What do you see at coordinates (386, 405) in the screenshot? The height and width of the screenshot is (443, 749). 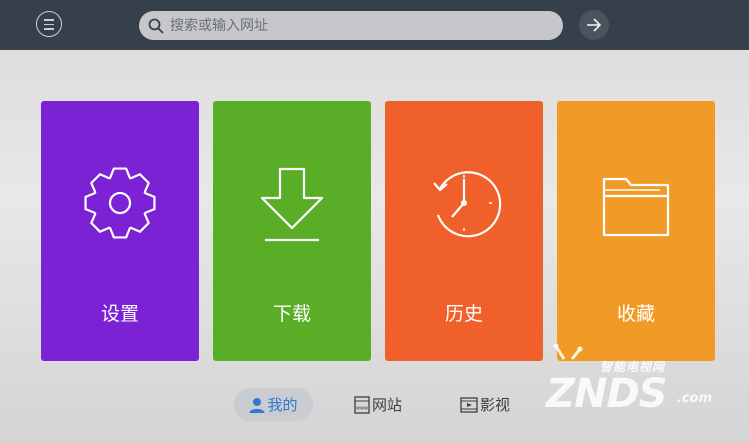 I see `tab-label: 网站` at bounding box center [386, 405].